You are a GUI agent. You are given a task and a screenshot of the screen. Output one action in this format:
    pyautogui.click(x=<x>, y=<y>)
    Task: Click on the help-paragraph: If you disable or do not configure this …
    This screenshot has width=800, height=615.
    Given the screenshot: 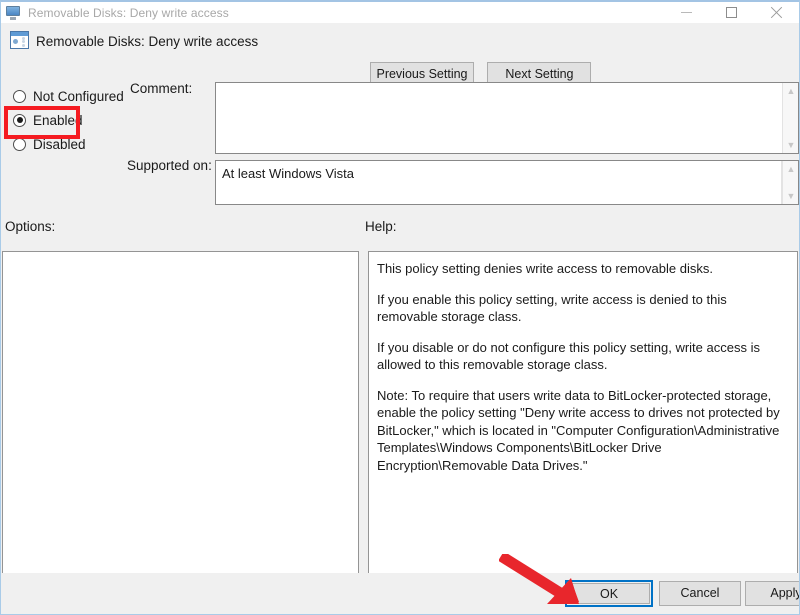 What is the action you would take?
    pyautogui.click(x=568, y=356)
    